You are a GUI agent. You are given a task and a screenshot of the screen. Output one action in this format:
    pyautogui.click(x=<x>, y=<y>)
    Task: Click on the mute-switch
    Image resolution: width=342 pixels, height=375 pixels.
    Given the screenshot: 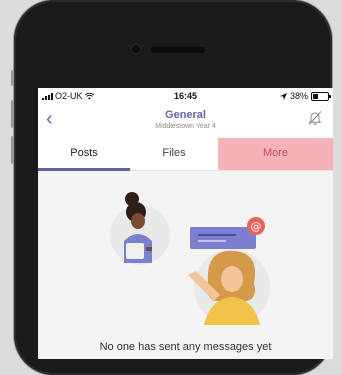 What is the action you would take?
    pyautogui.click(x=12, y=78)
    